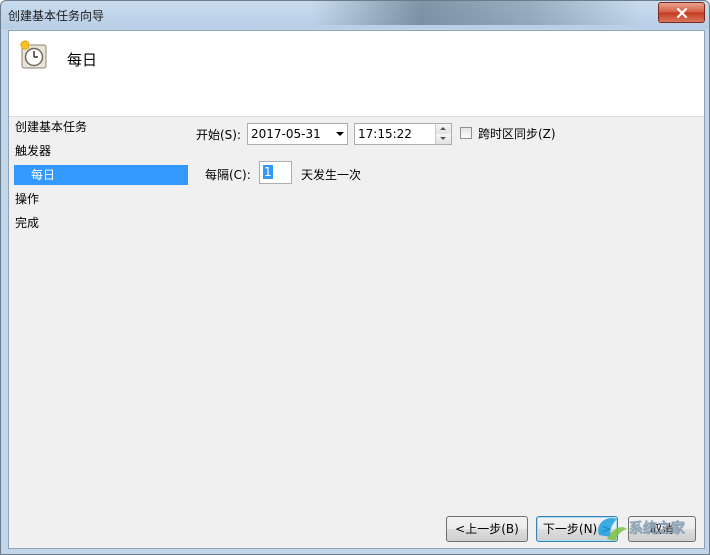 The image size is (710, 555). Describe the element at coordinates (275, 172) in the screenshot. I see `recur-days-input: 1` at that location.